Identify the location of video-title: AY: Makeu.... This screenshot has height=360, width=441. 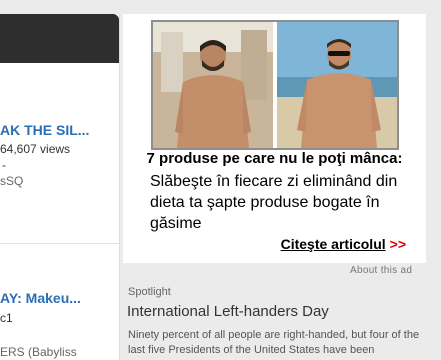
(59, 298).